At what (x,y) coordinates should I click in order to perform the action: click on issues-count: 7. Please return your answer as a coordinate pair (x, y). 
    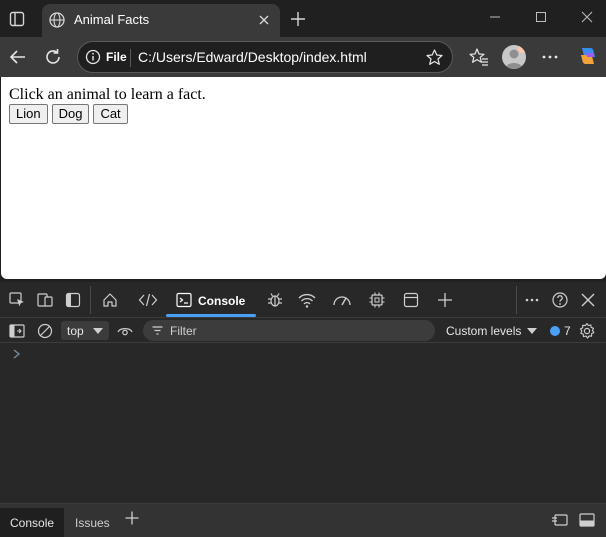
    Looking at the image, I should click on (567, 331).